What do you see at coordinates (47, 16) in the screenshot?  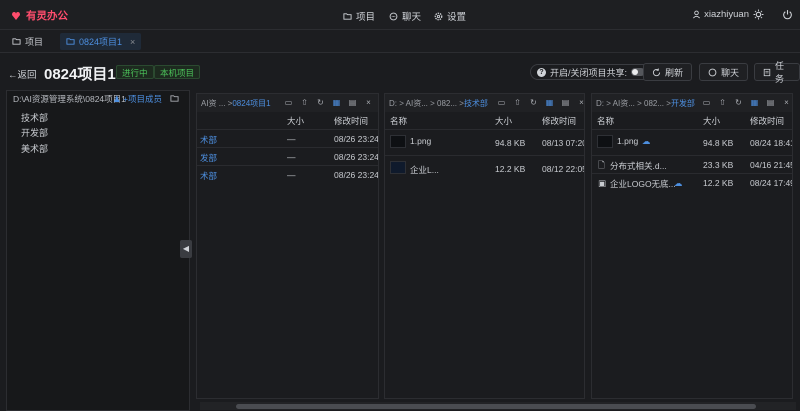 I see `app-name: 有灵办公` at bounding box center [47, 16].